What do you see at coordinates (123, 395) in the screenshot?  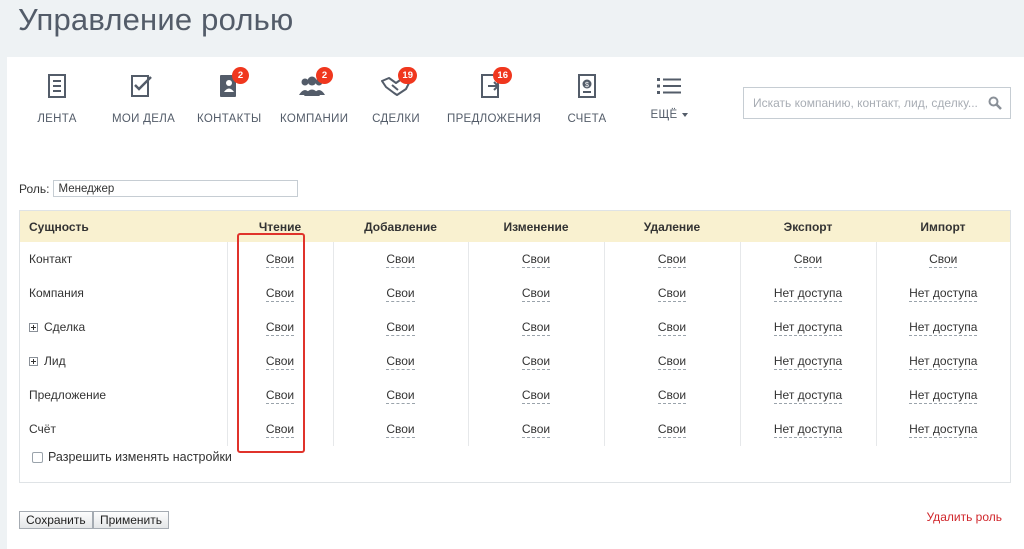 I see `entity-cell: Предложение` at bounding box center [123, 395].